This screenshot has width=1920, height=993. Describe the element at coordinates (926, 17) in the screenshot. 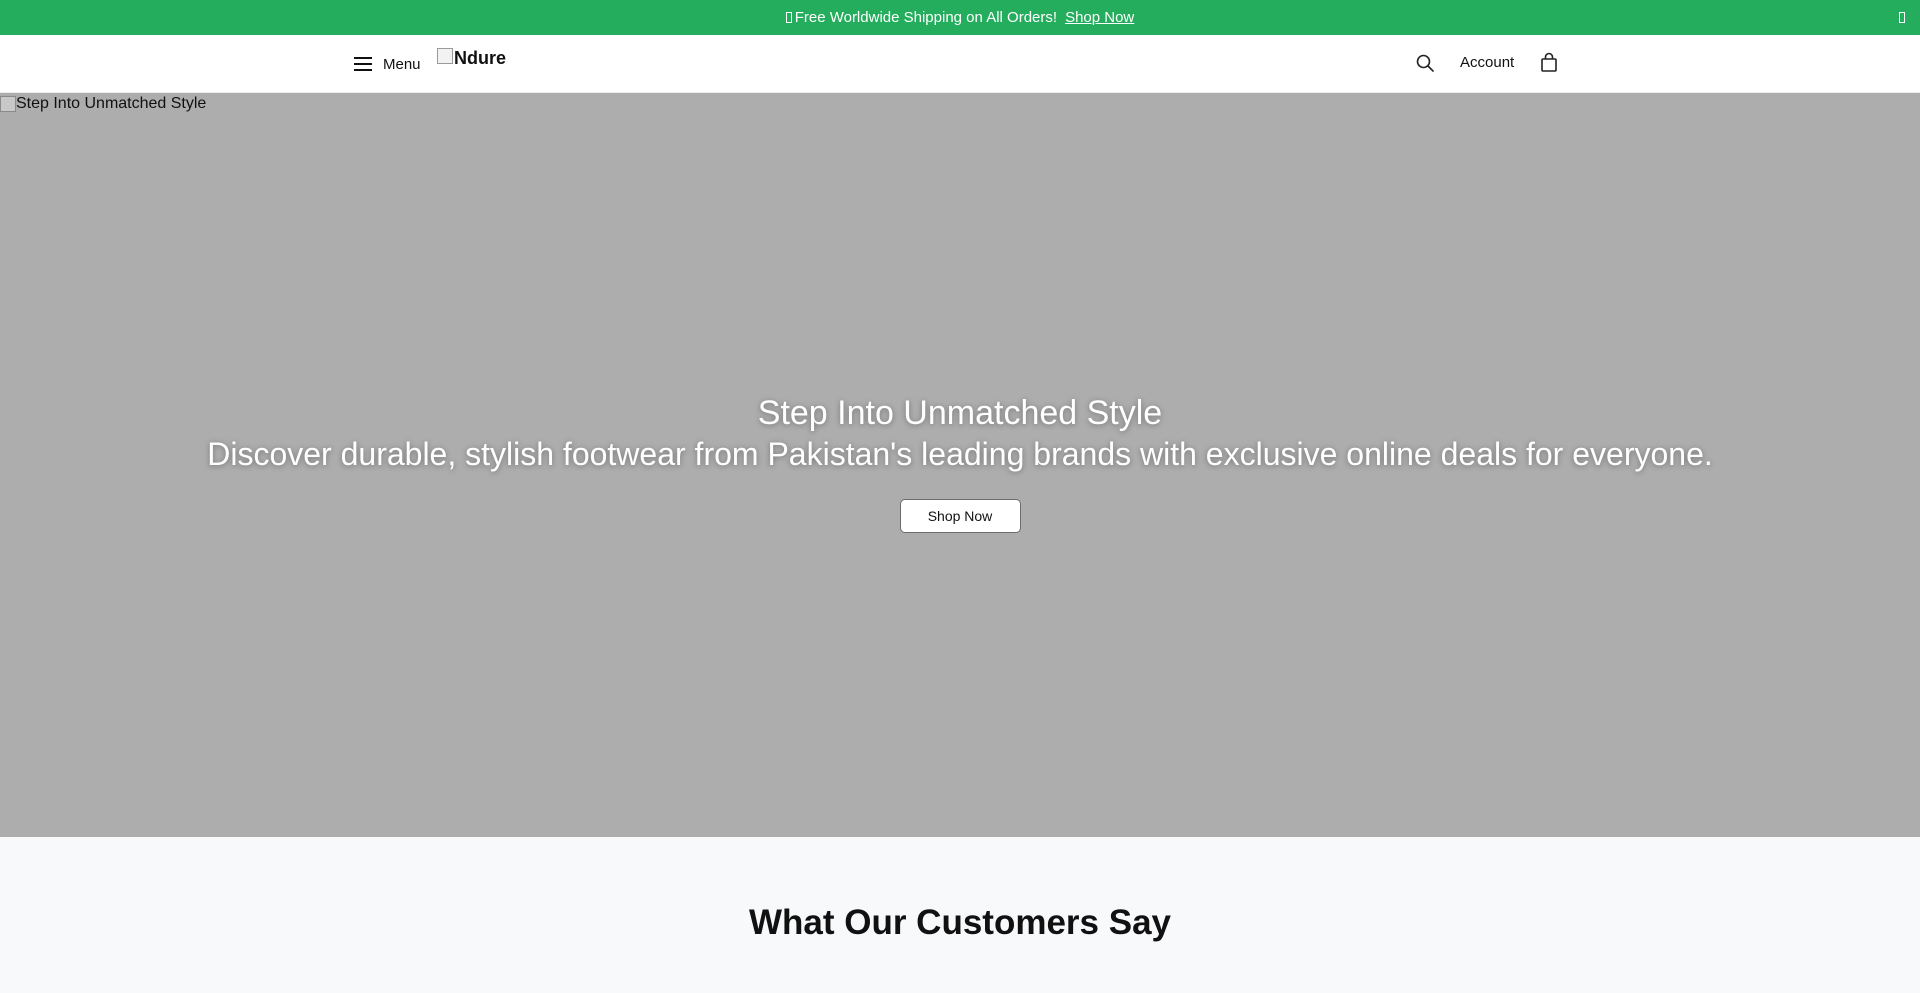

I see `announcement-text: Free Worldwide Shipping on All Orders!` at that location.